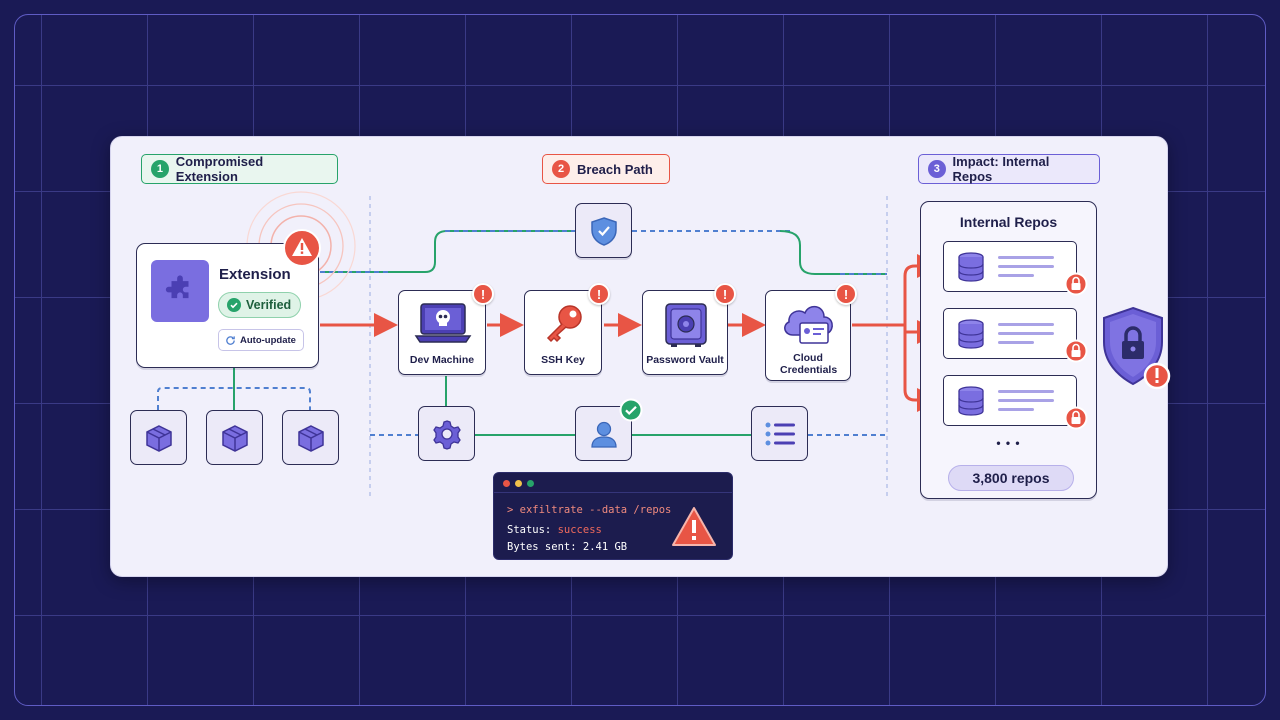 The width and height of the screenshot is (1280, 720). What do you see at coordinates (685, 360) in the screenshot?
I see `node-label: Password Vault` at bounding box center [685, 360].